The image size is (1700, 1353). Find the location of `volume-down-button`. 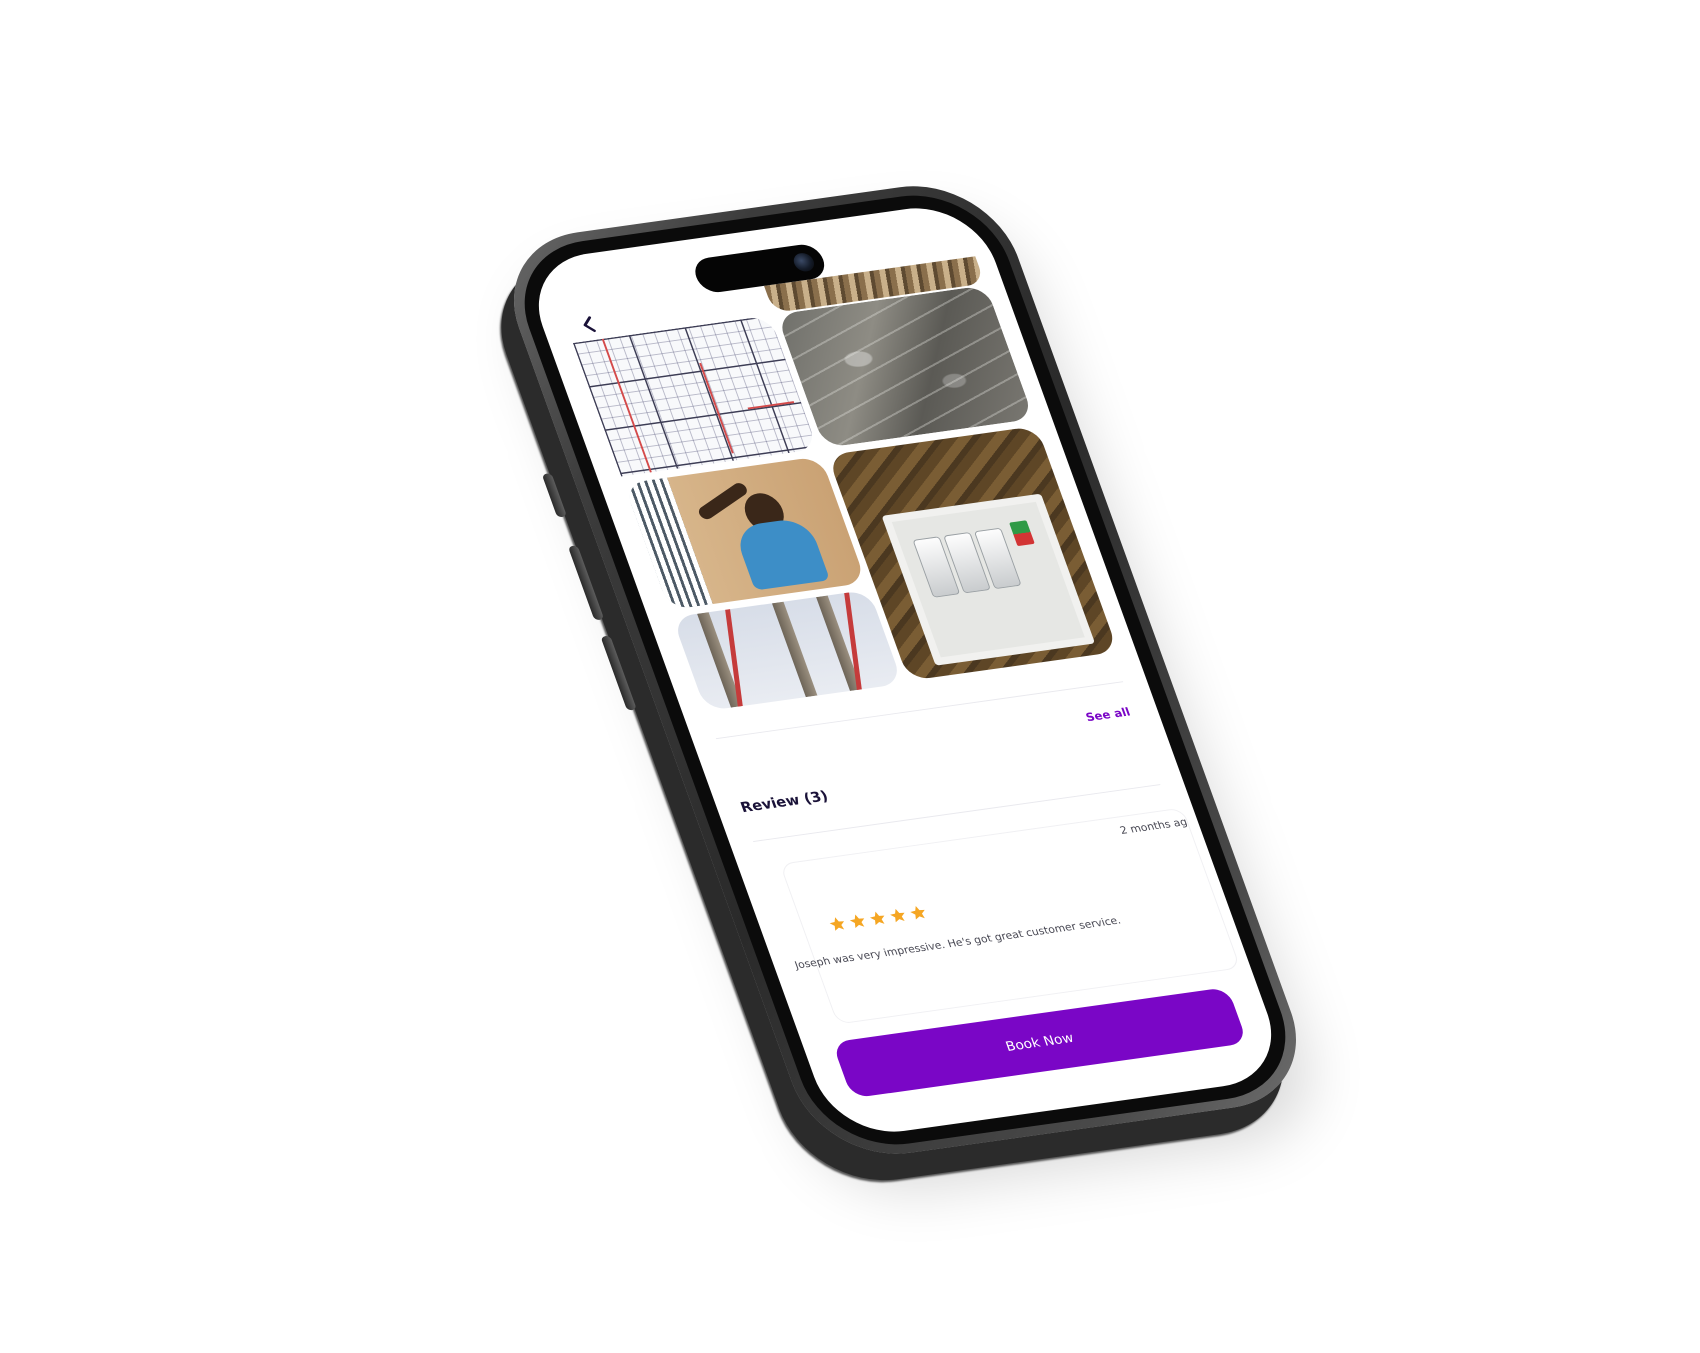

volume-down-button is located at coordinates (618, 673).